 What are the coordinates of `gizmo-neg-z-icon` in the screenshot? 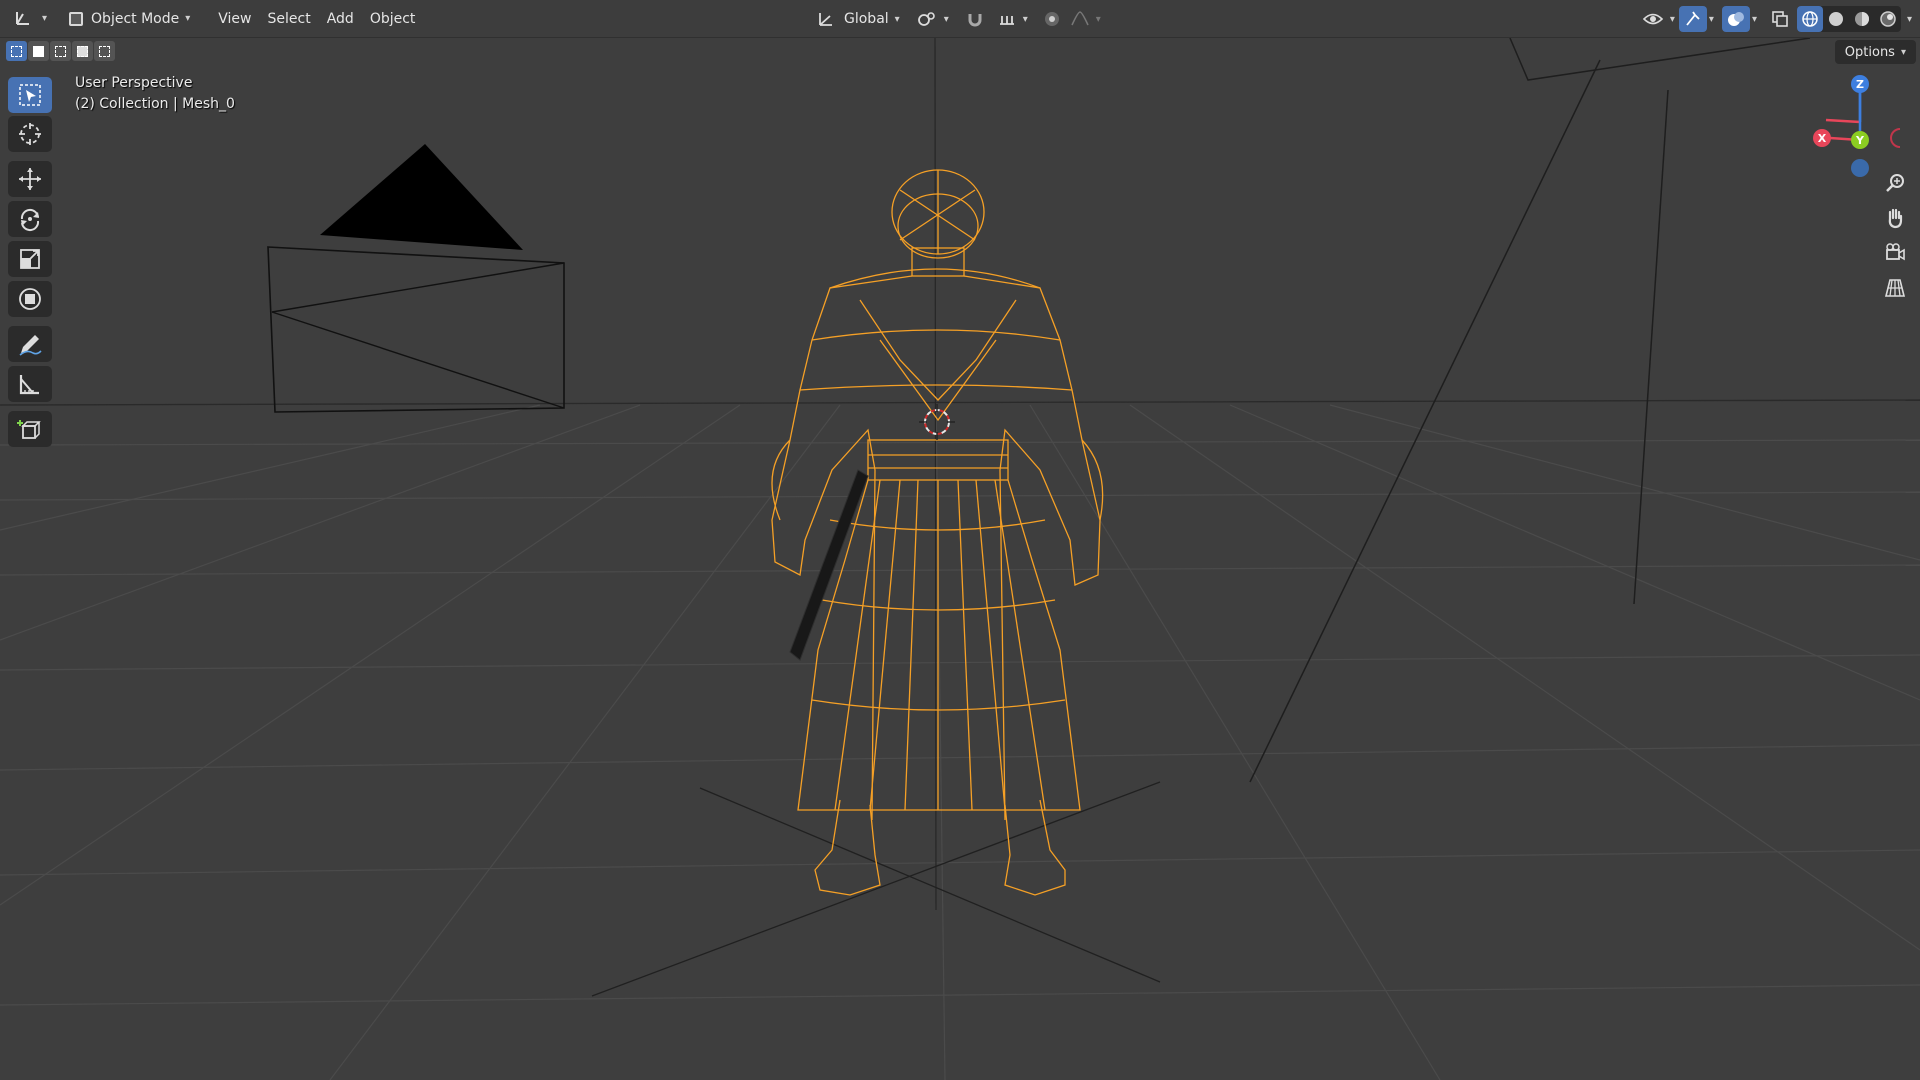 It's located at (1860, 168).